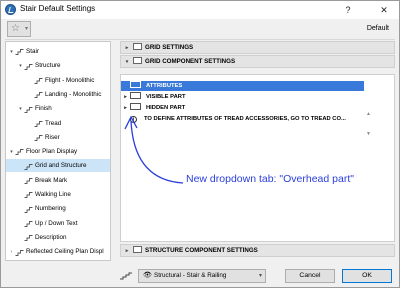 This screenshot has height=288, width=400. Describe the element at coordinates (28, 237) in the screenshot. I see `description-icon` at that location.